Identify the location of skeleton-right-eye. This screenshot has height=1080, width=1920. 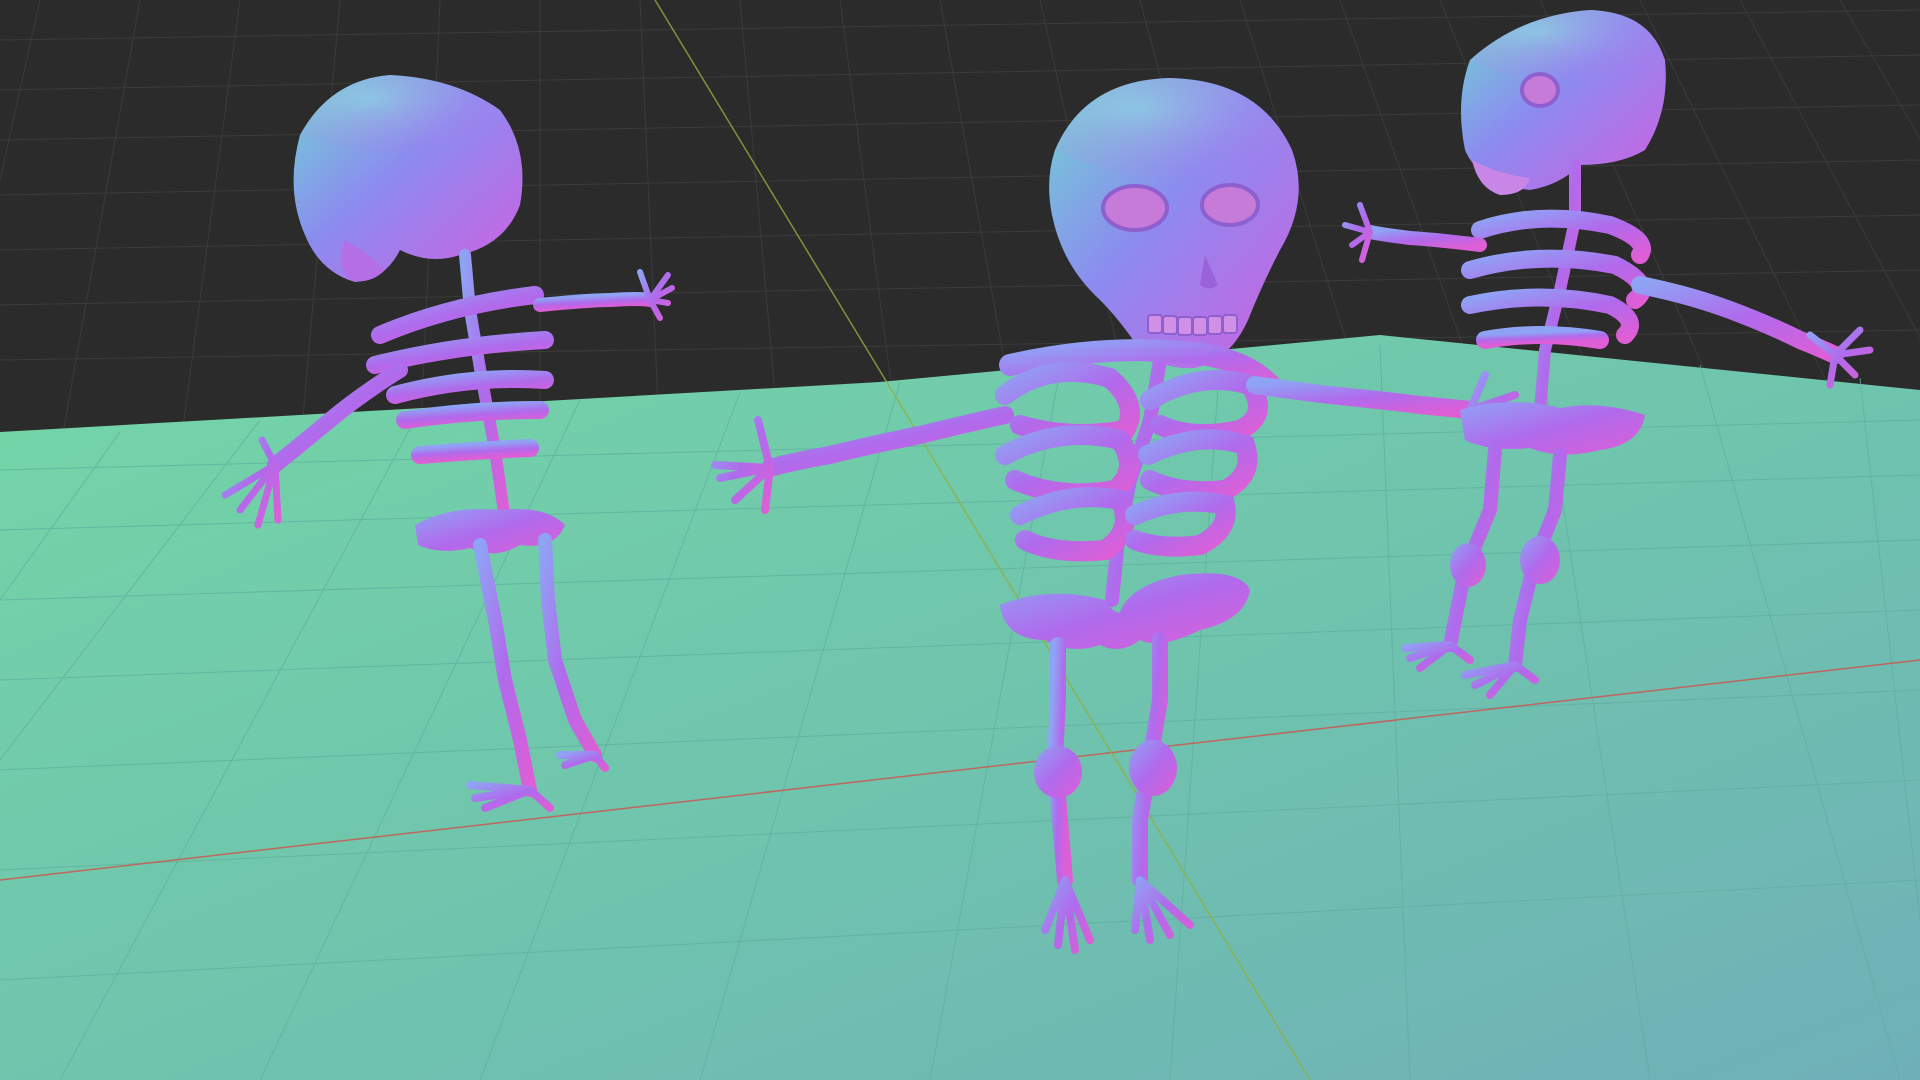
(1540, 90).